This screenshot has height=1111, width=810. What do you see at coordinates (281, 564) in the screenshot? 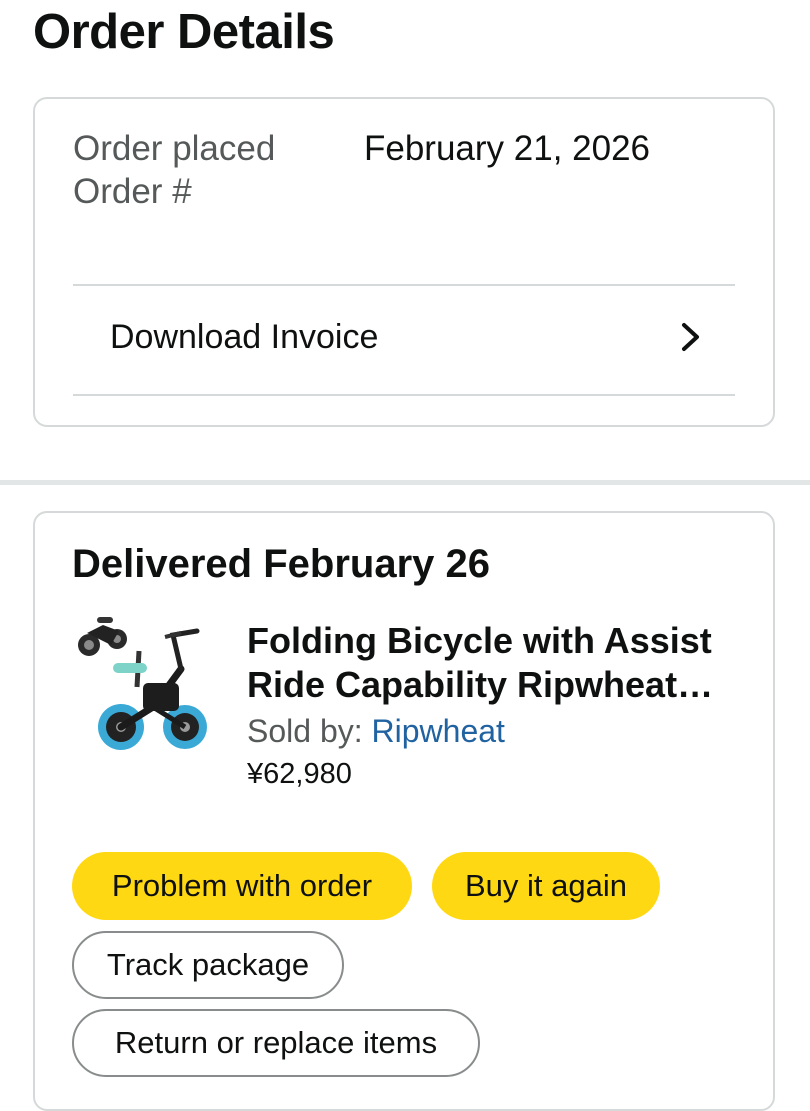
I see `delivery-status-heading: Delivered February 26` at bounding box center [281, 564].